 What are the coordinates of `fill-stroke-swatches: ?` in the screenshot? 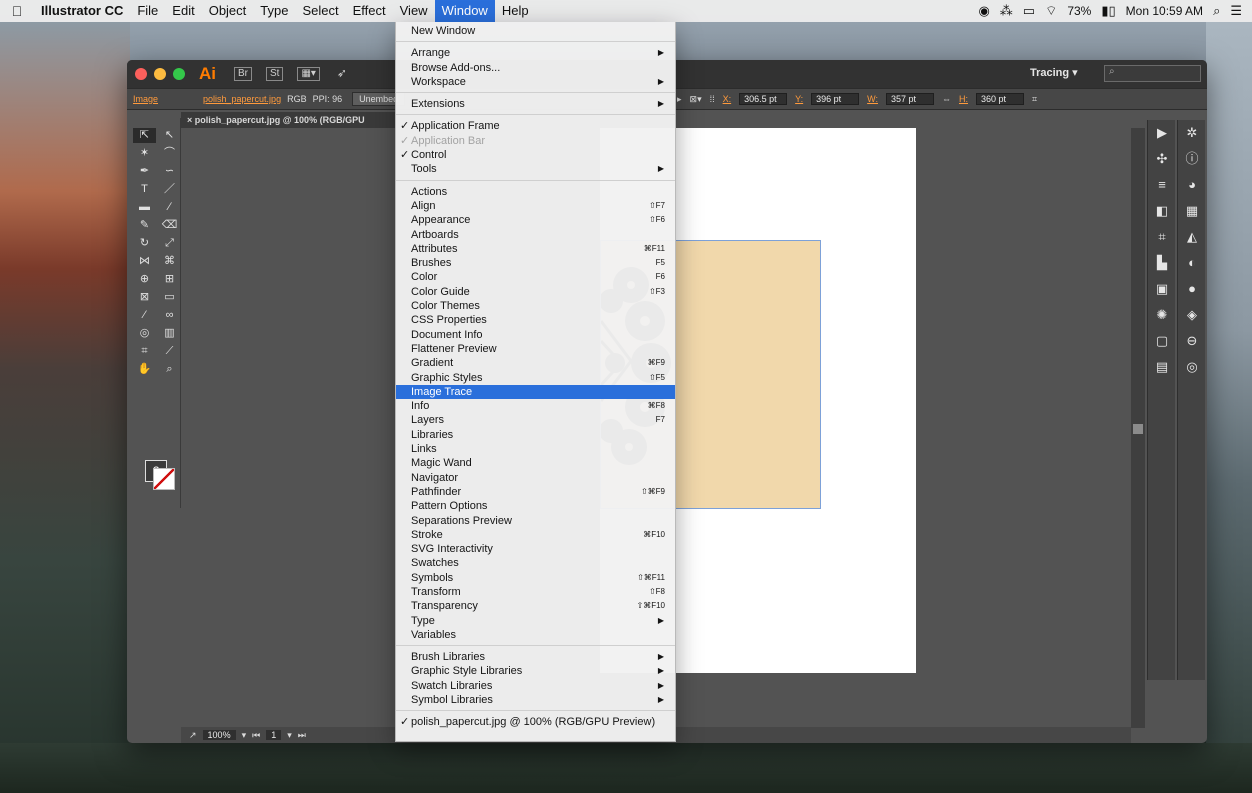 It's located at (160, 475).